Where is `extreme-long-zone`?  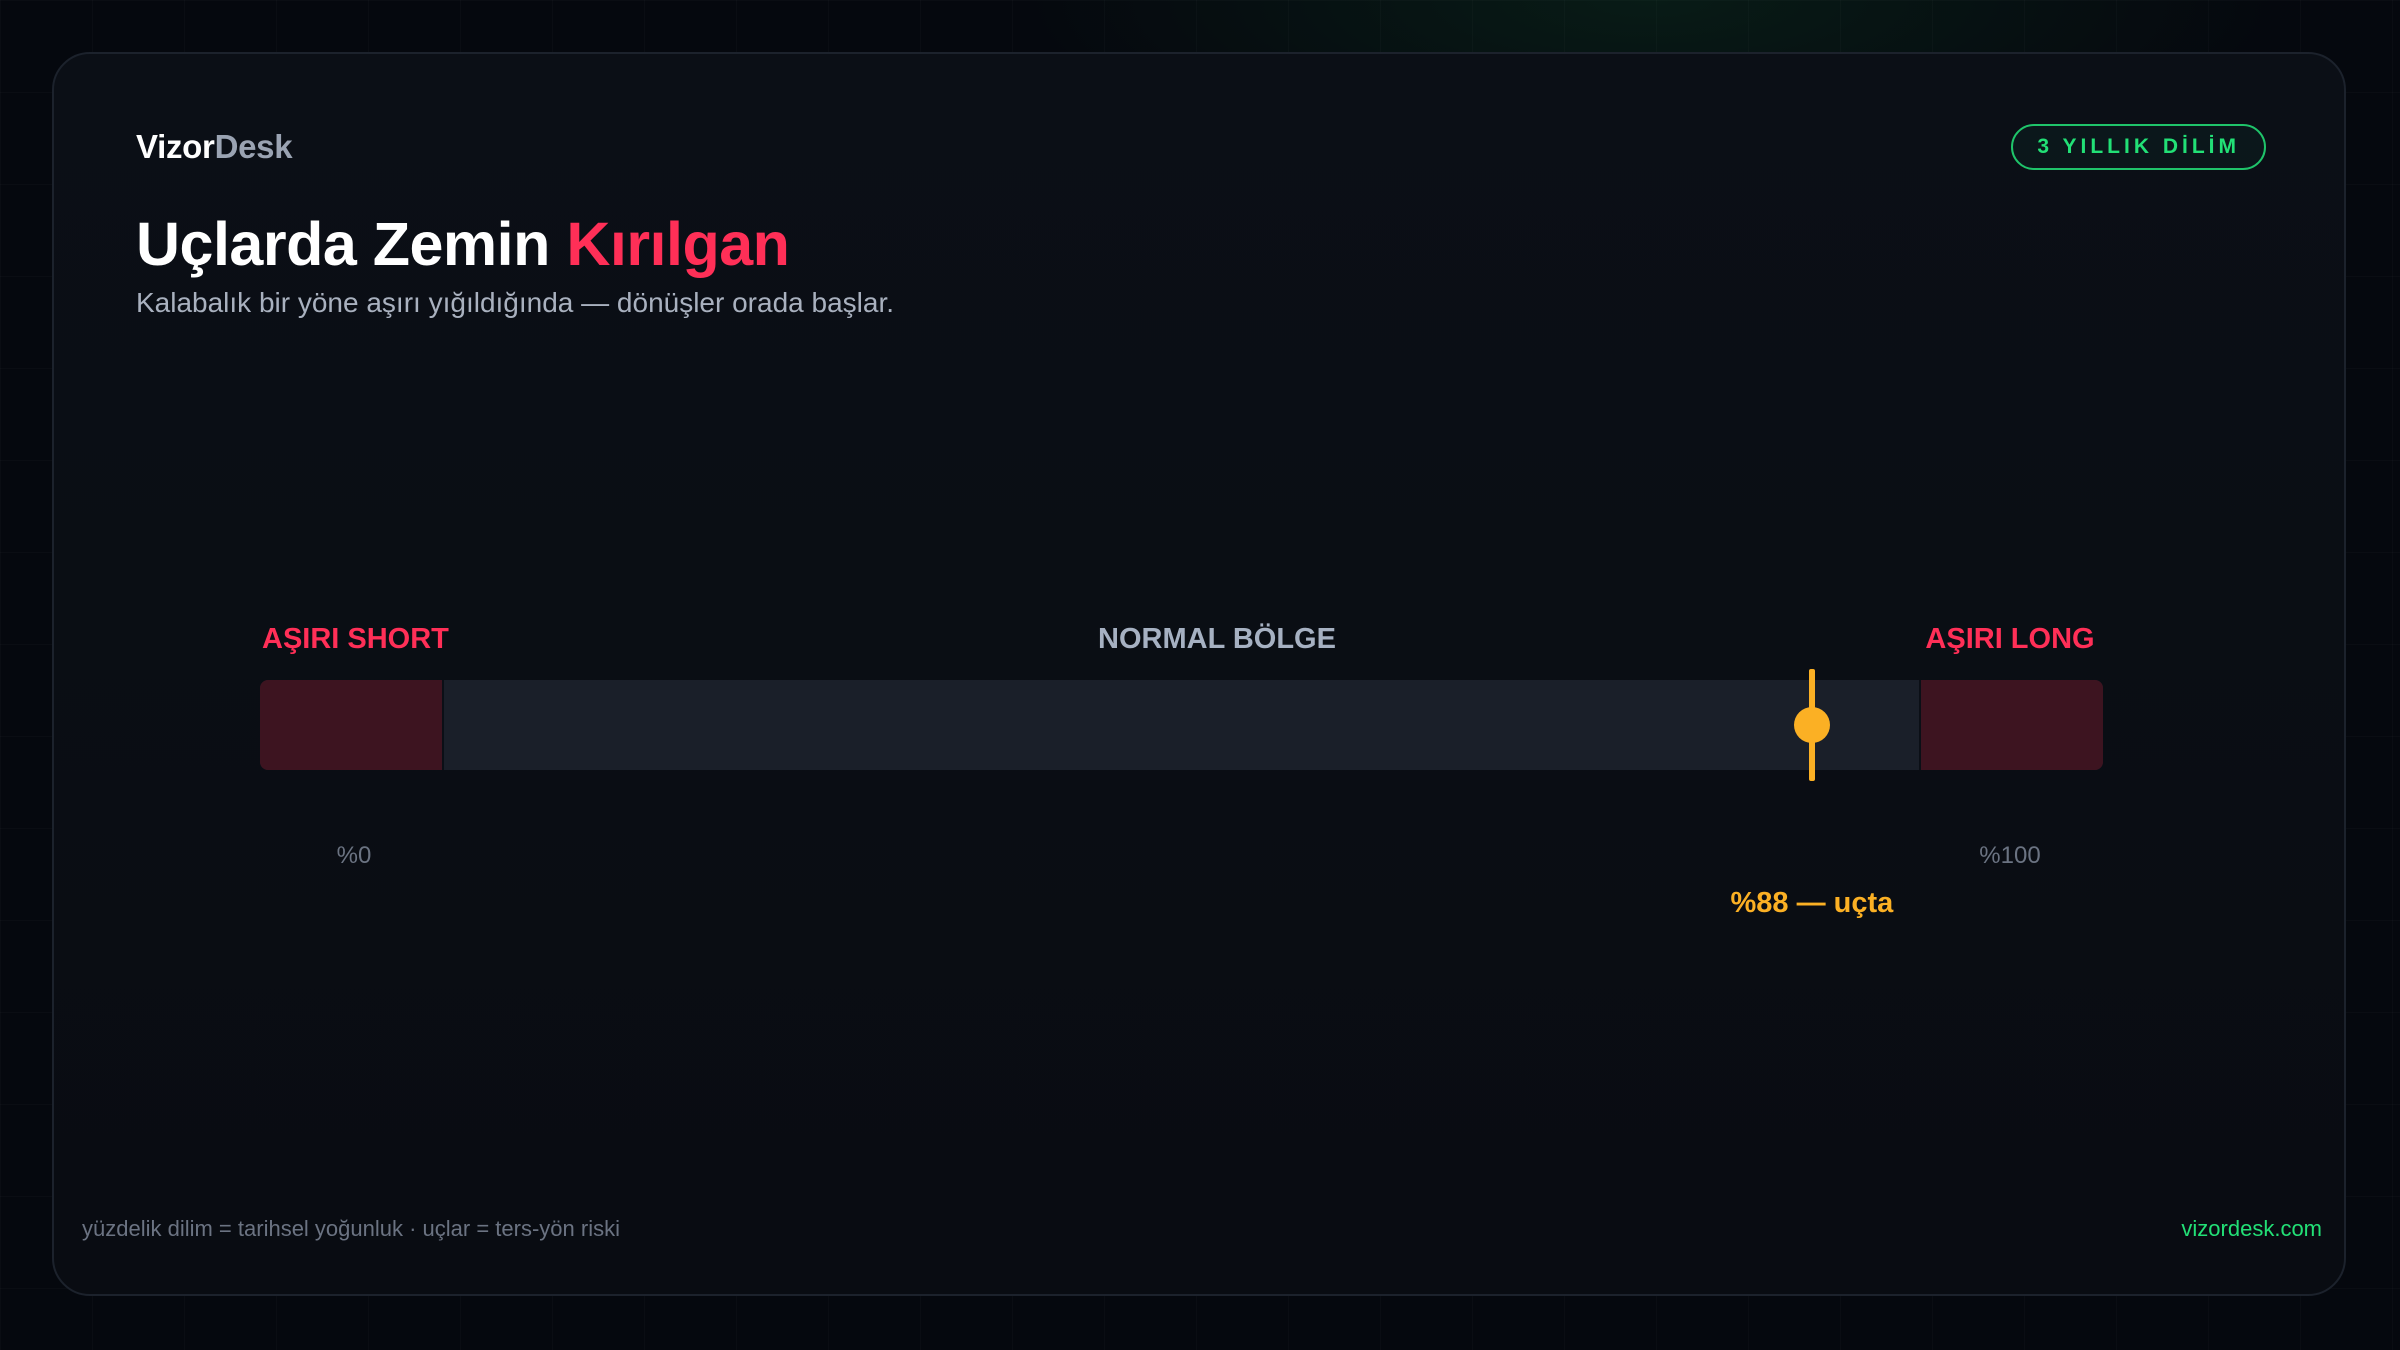
extreme-long-zone is located at coordinates (2011, 725).